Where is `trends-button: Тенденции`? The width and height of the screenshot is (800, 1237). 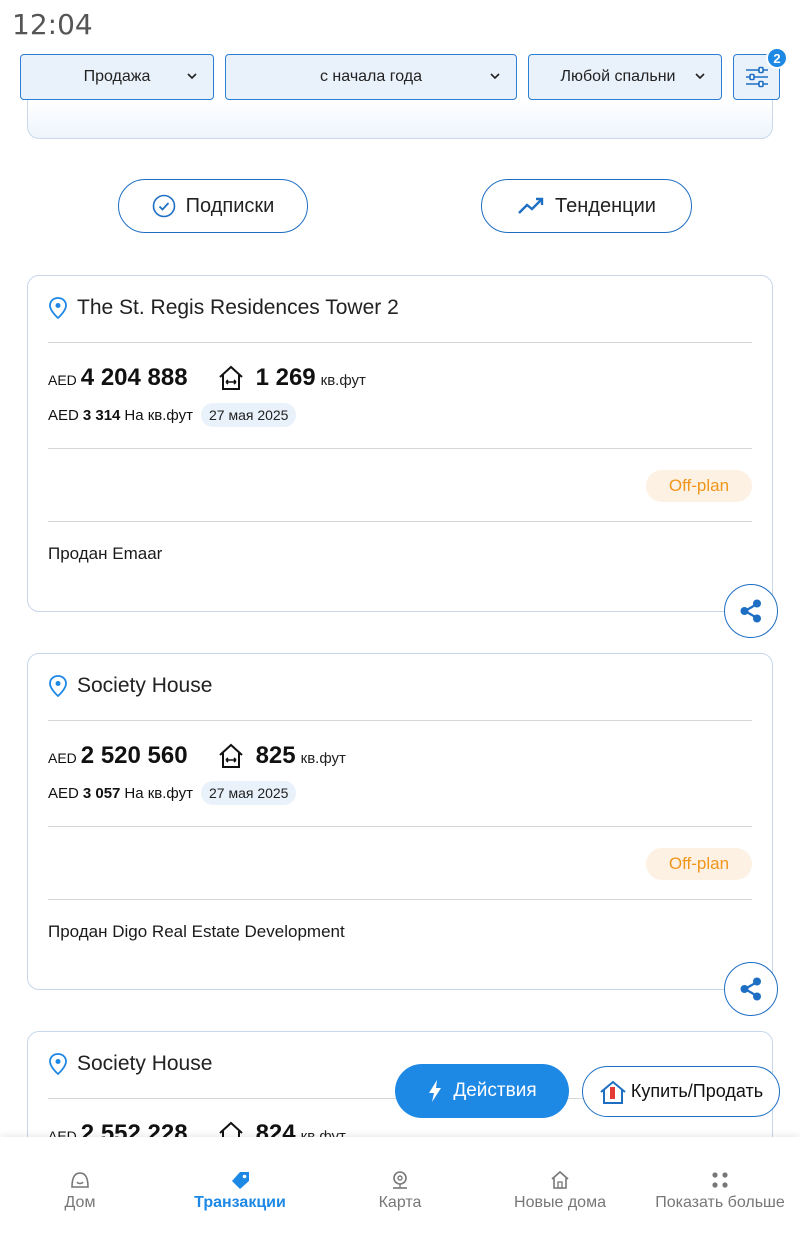
trends-button: Тенденции is located at coordinates (586, 206).